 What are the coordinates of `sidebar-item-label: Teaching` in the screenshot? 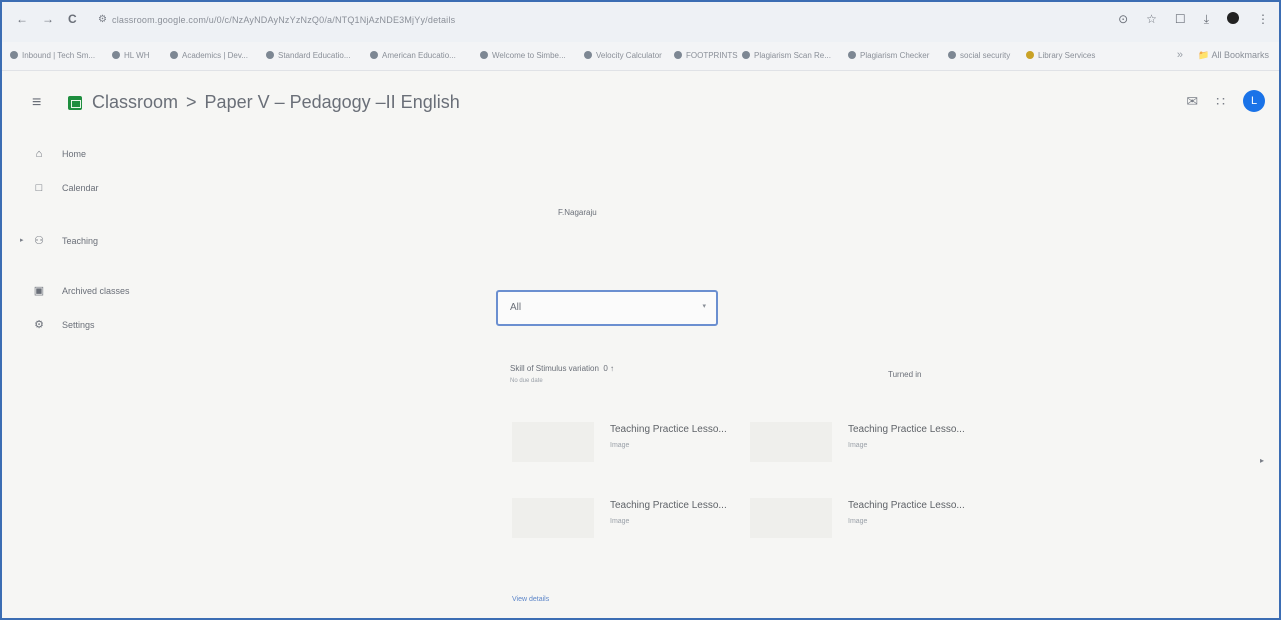 It's located at (80, 241).